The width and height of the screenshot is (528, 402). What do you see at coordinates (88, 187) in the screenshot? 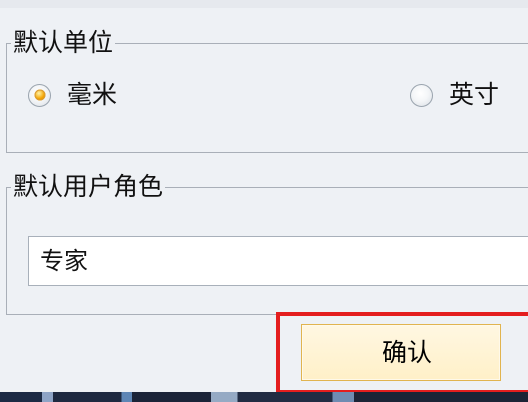
I see `default-user-role-title: 默认用户角色` at bounding box center [88, 187].